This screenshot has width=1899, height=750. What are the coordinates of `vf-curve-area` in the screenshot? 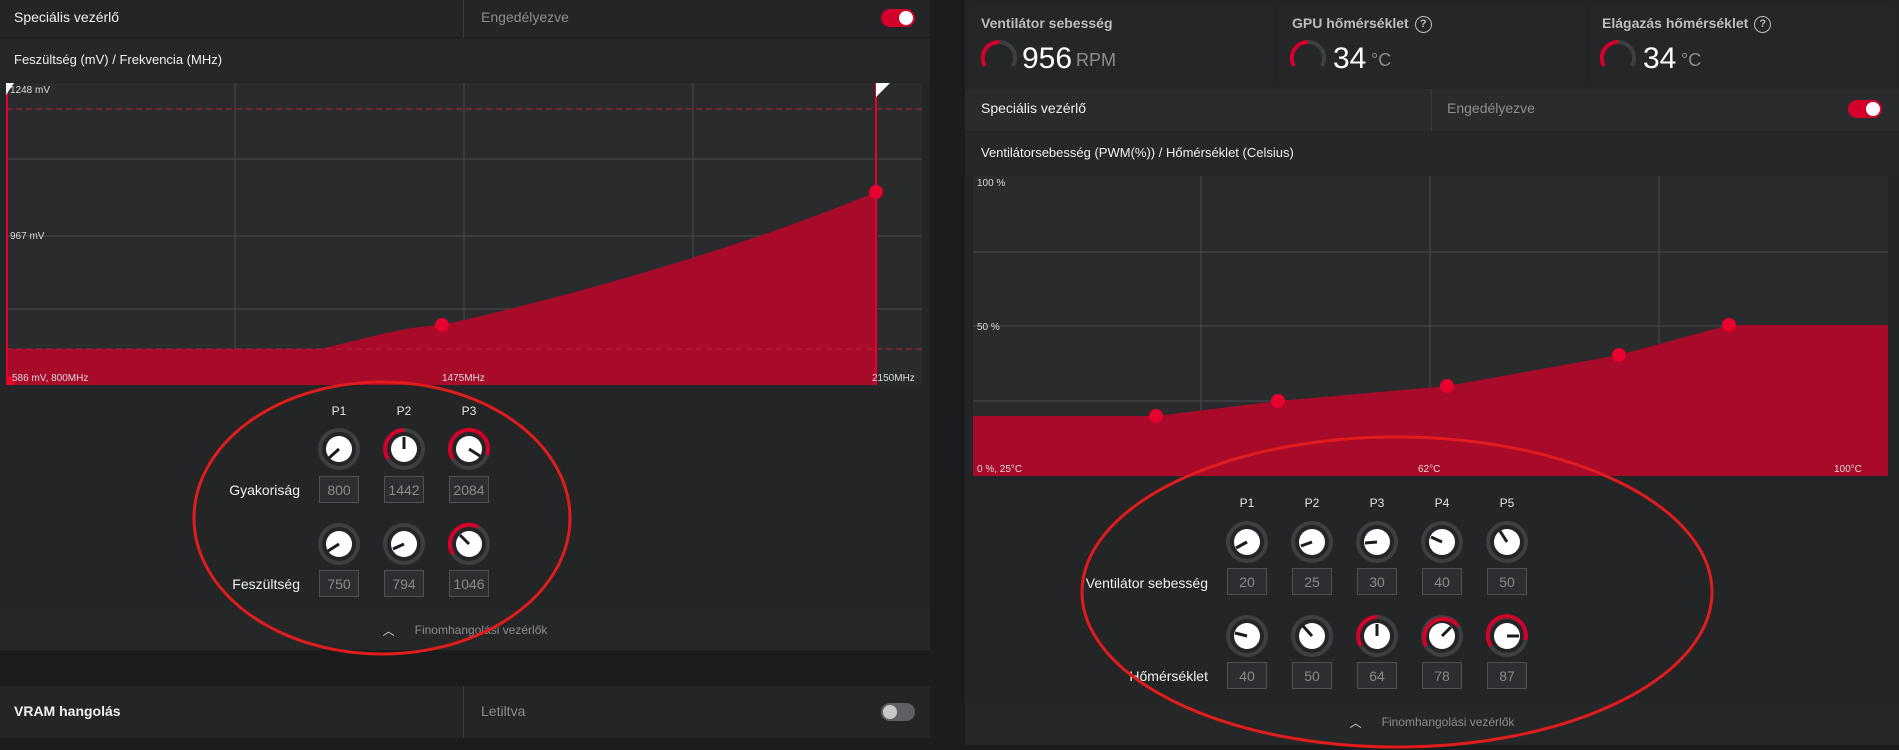 It's located at (441, 288).